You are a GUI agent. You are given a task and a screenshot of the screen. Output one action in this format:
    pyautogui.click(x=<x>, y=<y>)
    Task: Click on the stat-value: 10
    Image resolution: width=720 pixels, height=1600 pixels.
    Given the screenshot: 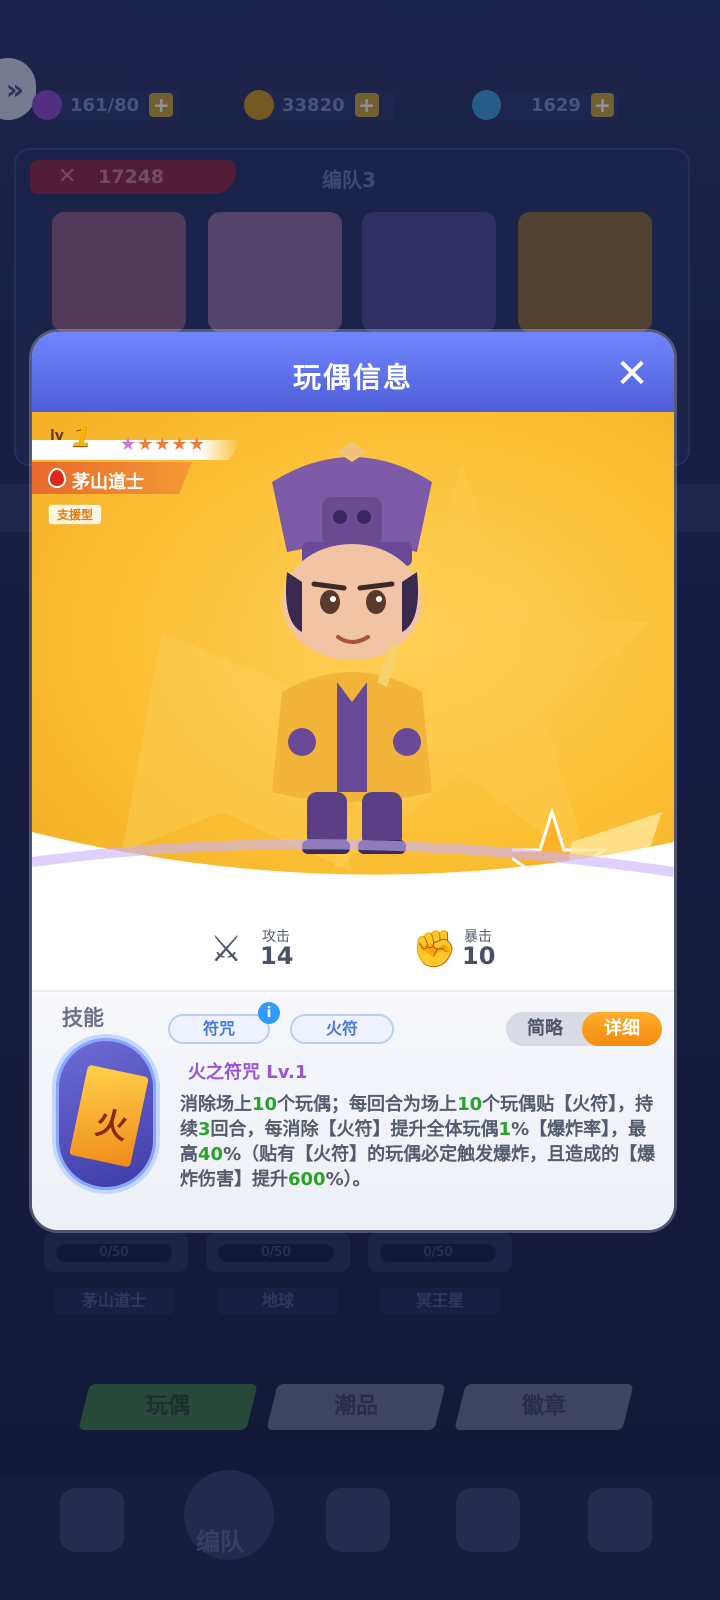 What is the action you would take?
    pyautogui.click(x=479, y=956)
    